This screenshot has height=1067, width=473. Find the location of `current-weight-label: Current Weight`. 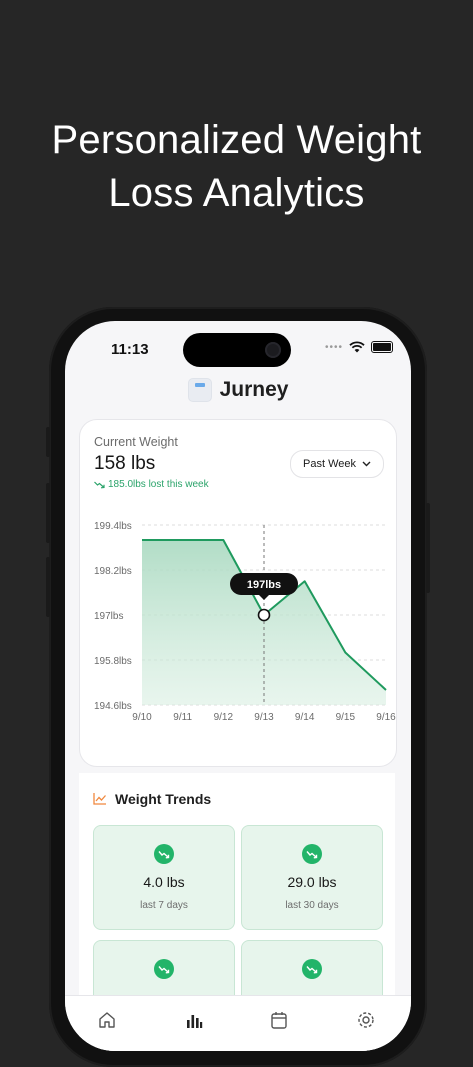

current-weight-label: Current Weight is located at coordinates (136, 442).